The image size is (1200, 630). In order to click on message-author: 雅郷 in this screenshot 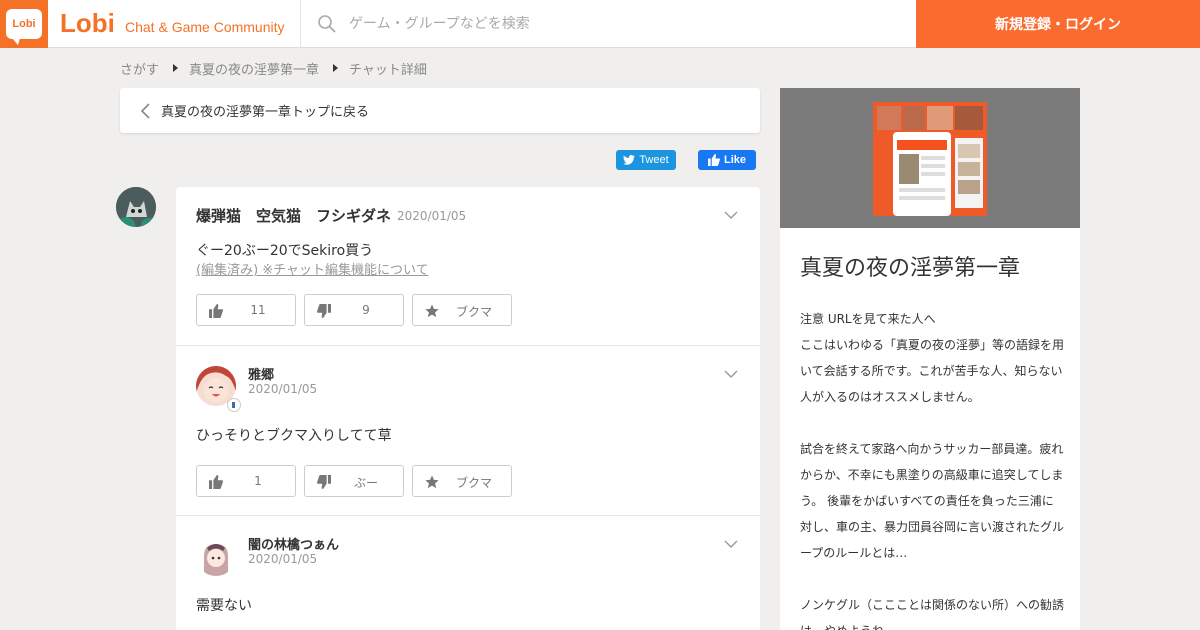, I will do `click(261, 373)`.